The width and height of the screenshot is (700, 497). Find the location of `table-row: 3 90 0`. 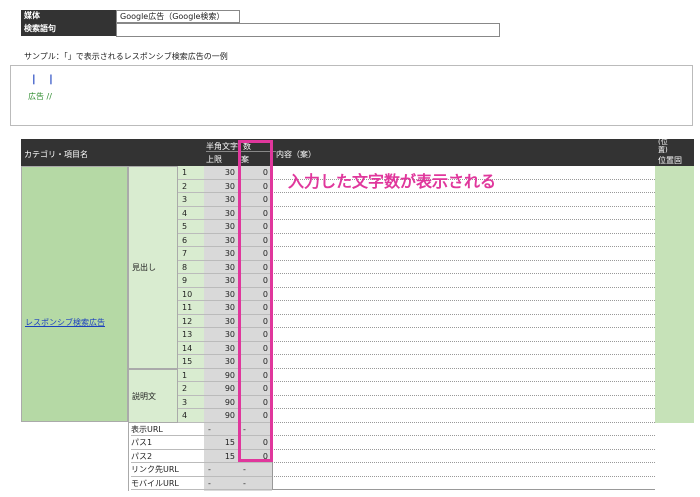

table-row: 3 90 0 is located at coordinates (357, 402).